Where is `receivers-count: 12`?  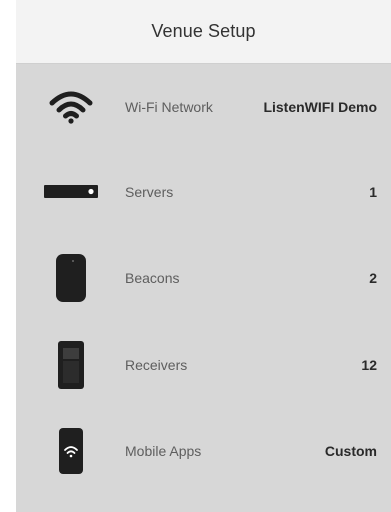
receivers-count: 12 is located at coordinates (369, 365).